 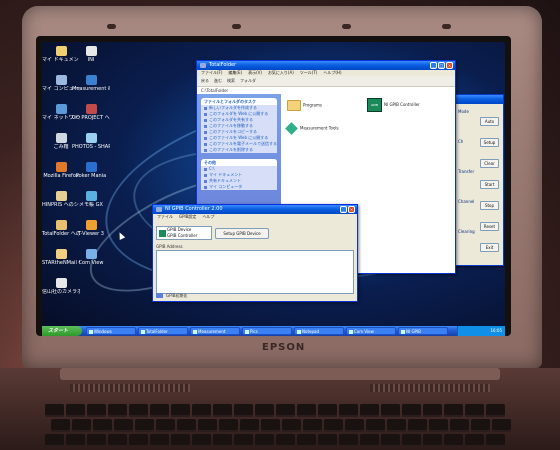 I want to click on file-item: Measurement Tools, so click(x=312, y=128).